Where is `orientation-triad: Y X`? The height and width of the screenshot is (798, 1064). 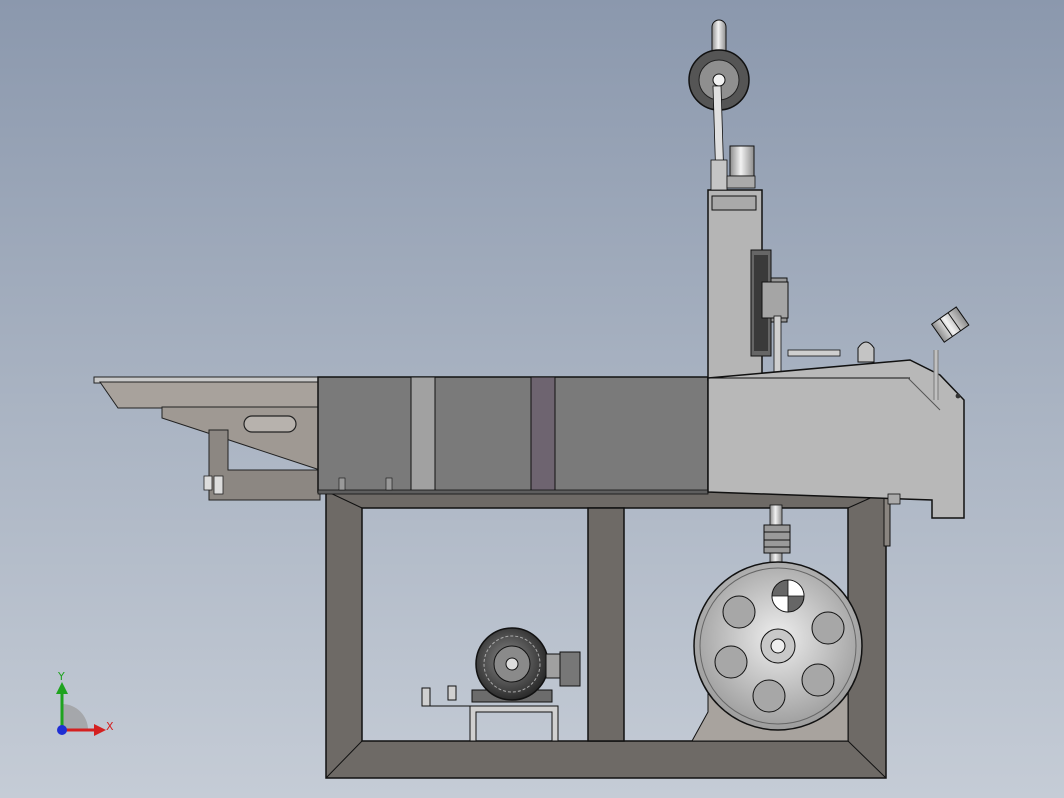
orientation-triad: Y X is located at coordinates (85, 704).